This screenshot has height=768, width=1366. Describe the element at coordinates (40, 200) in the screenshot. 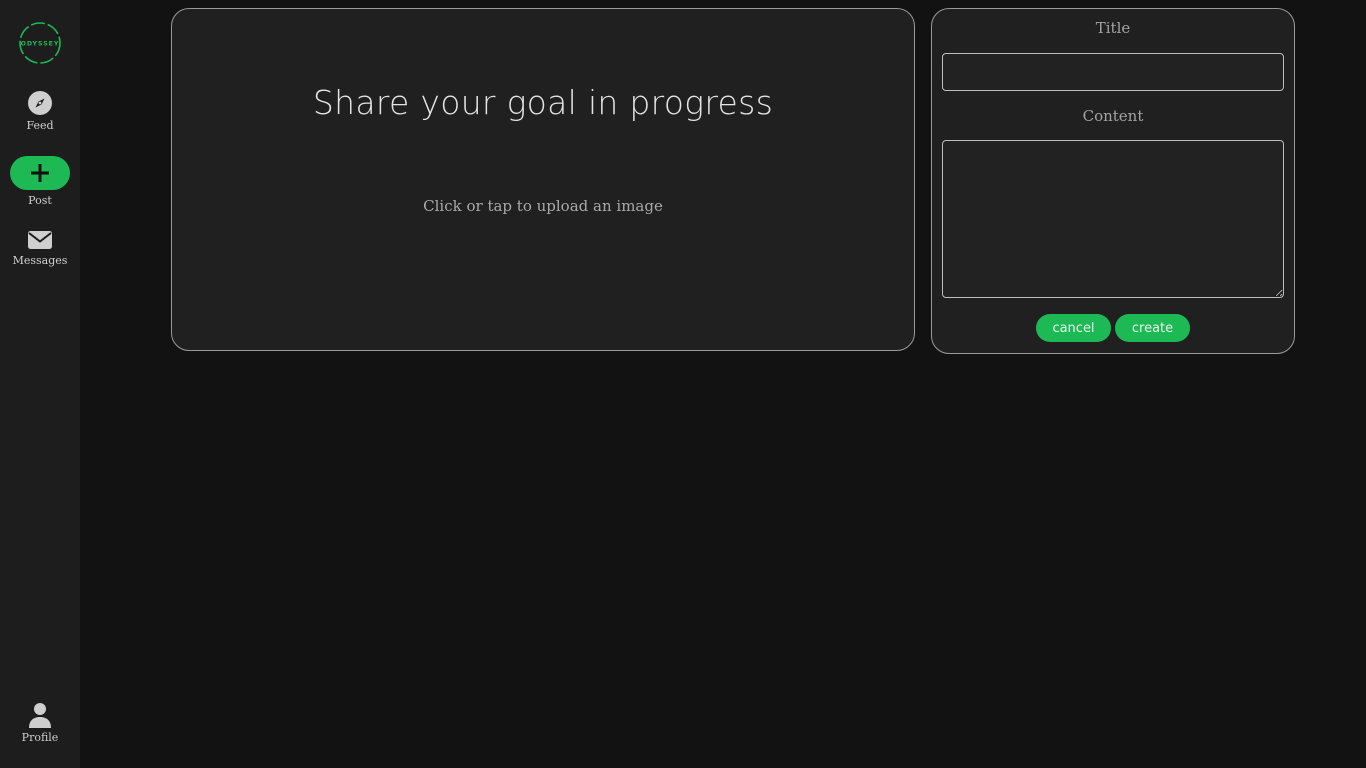

I see `sidebar-item-label: Post` at that location.